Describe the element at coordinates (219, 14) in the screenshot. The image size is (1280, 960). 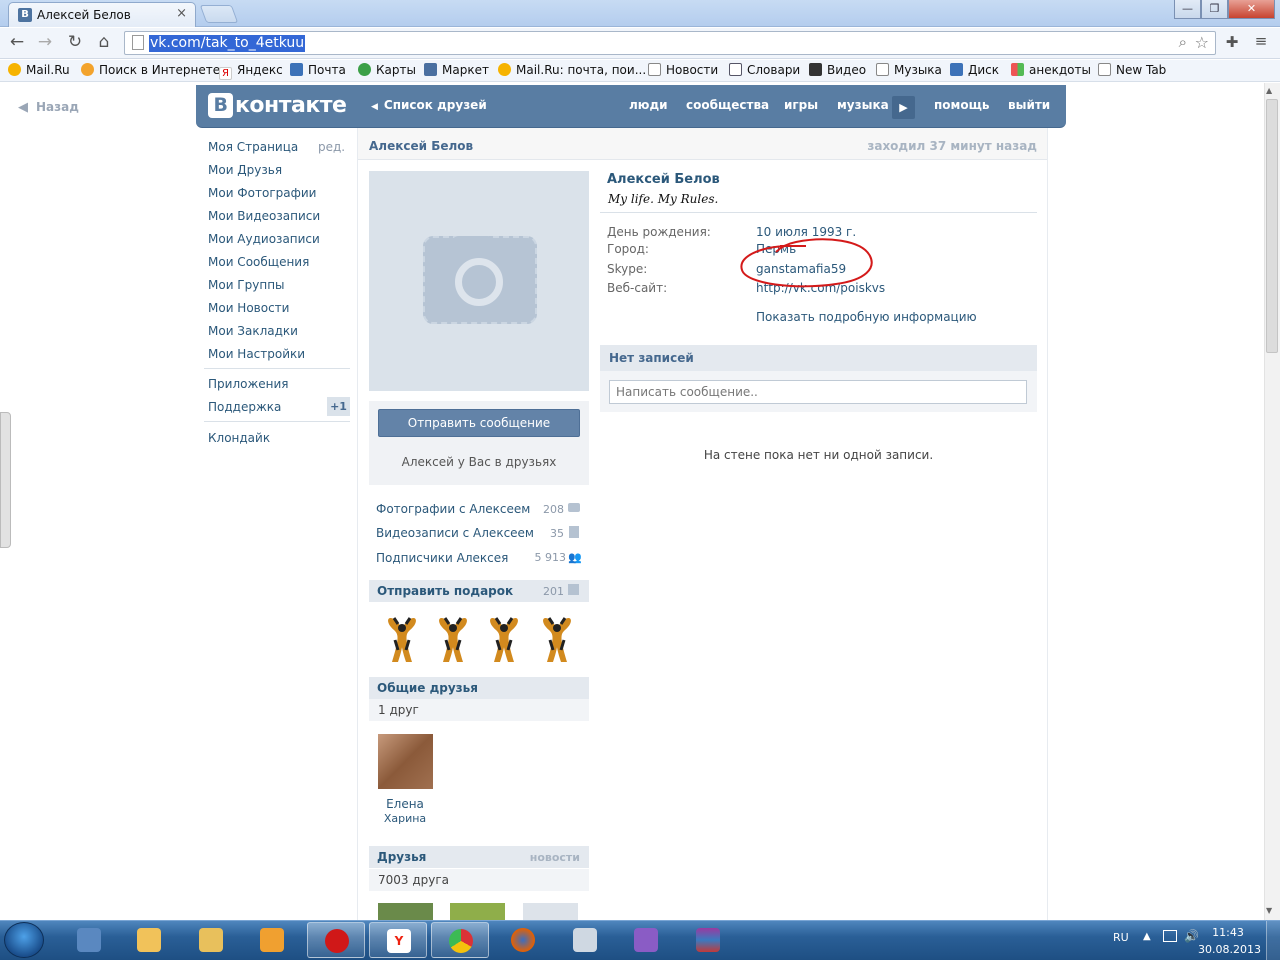
I see `new-tab-button` at that location.